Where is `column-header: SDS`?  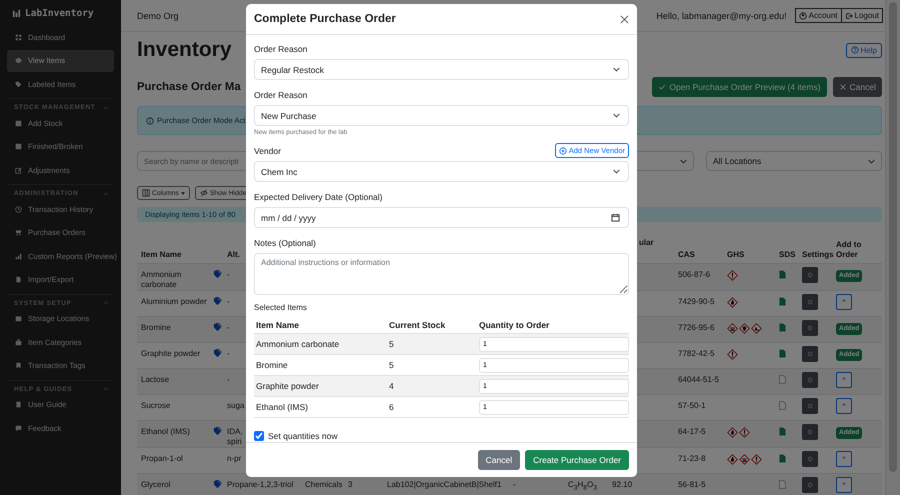
column-header: SDS is located at coordinates (787, 254).